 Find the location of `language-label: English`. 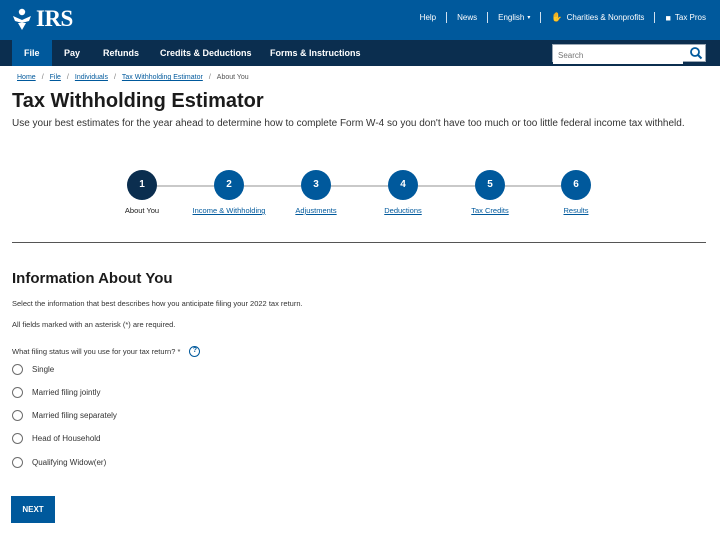

language-label: English is located at coordinates (511, 17).